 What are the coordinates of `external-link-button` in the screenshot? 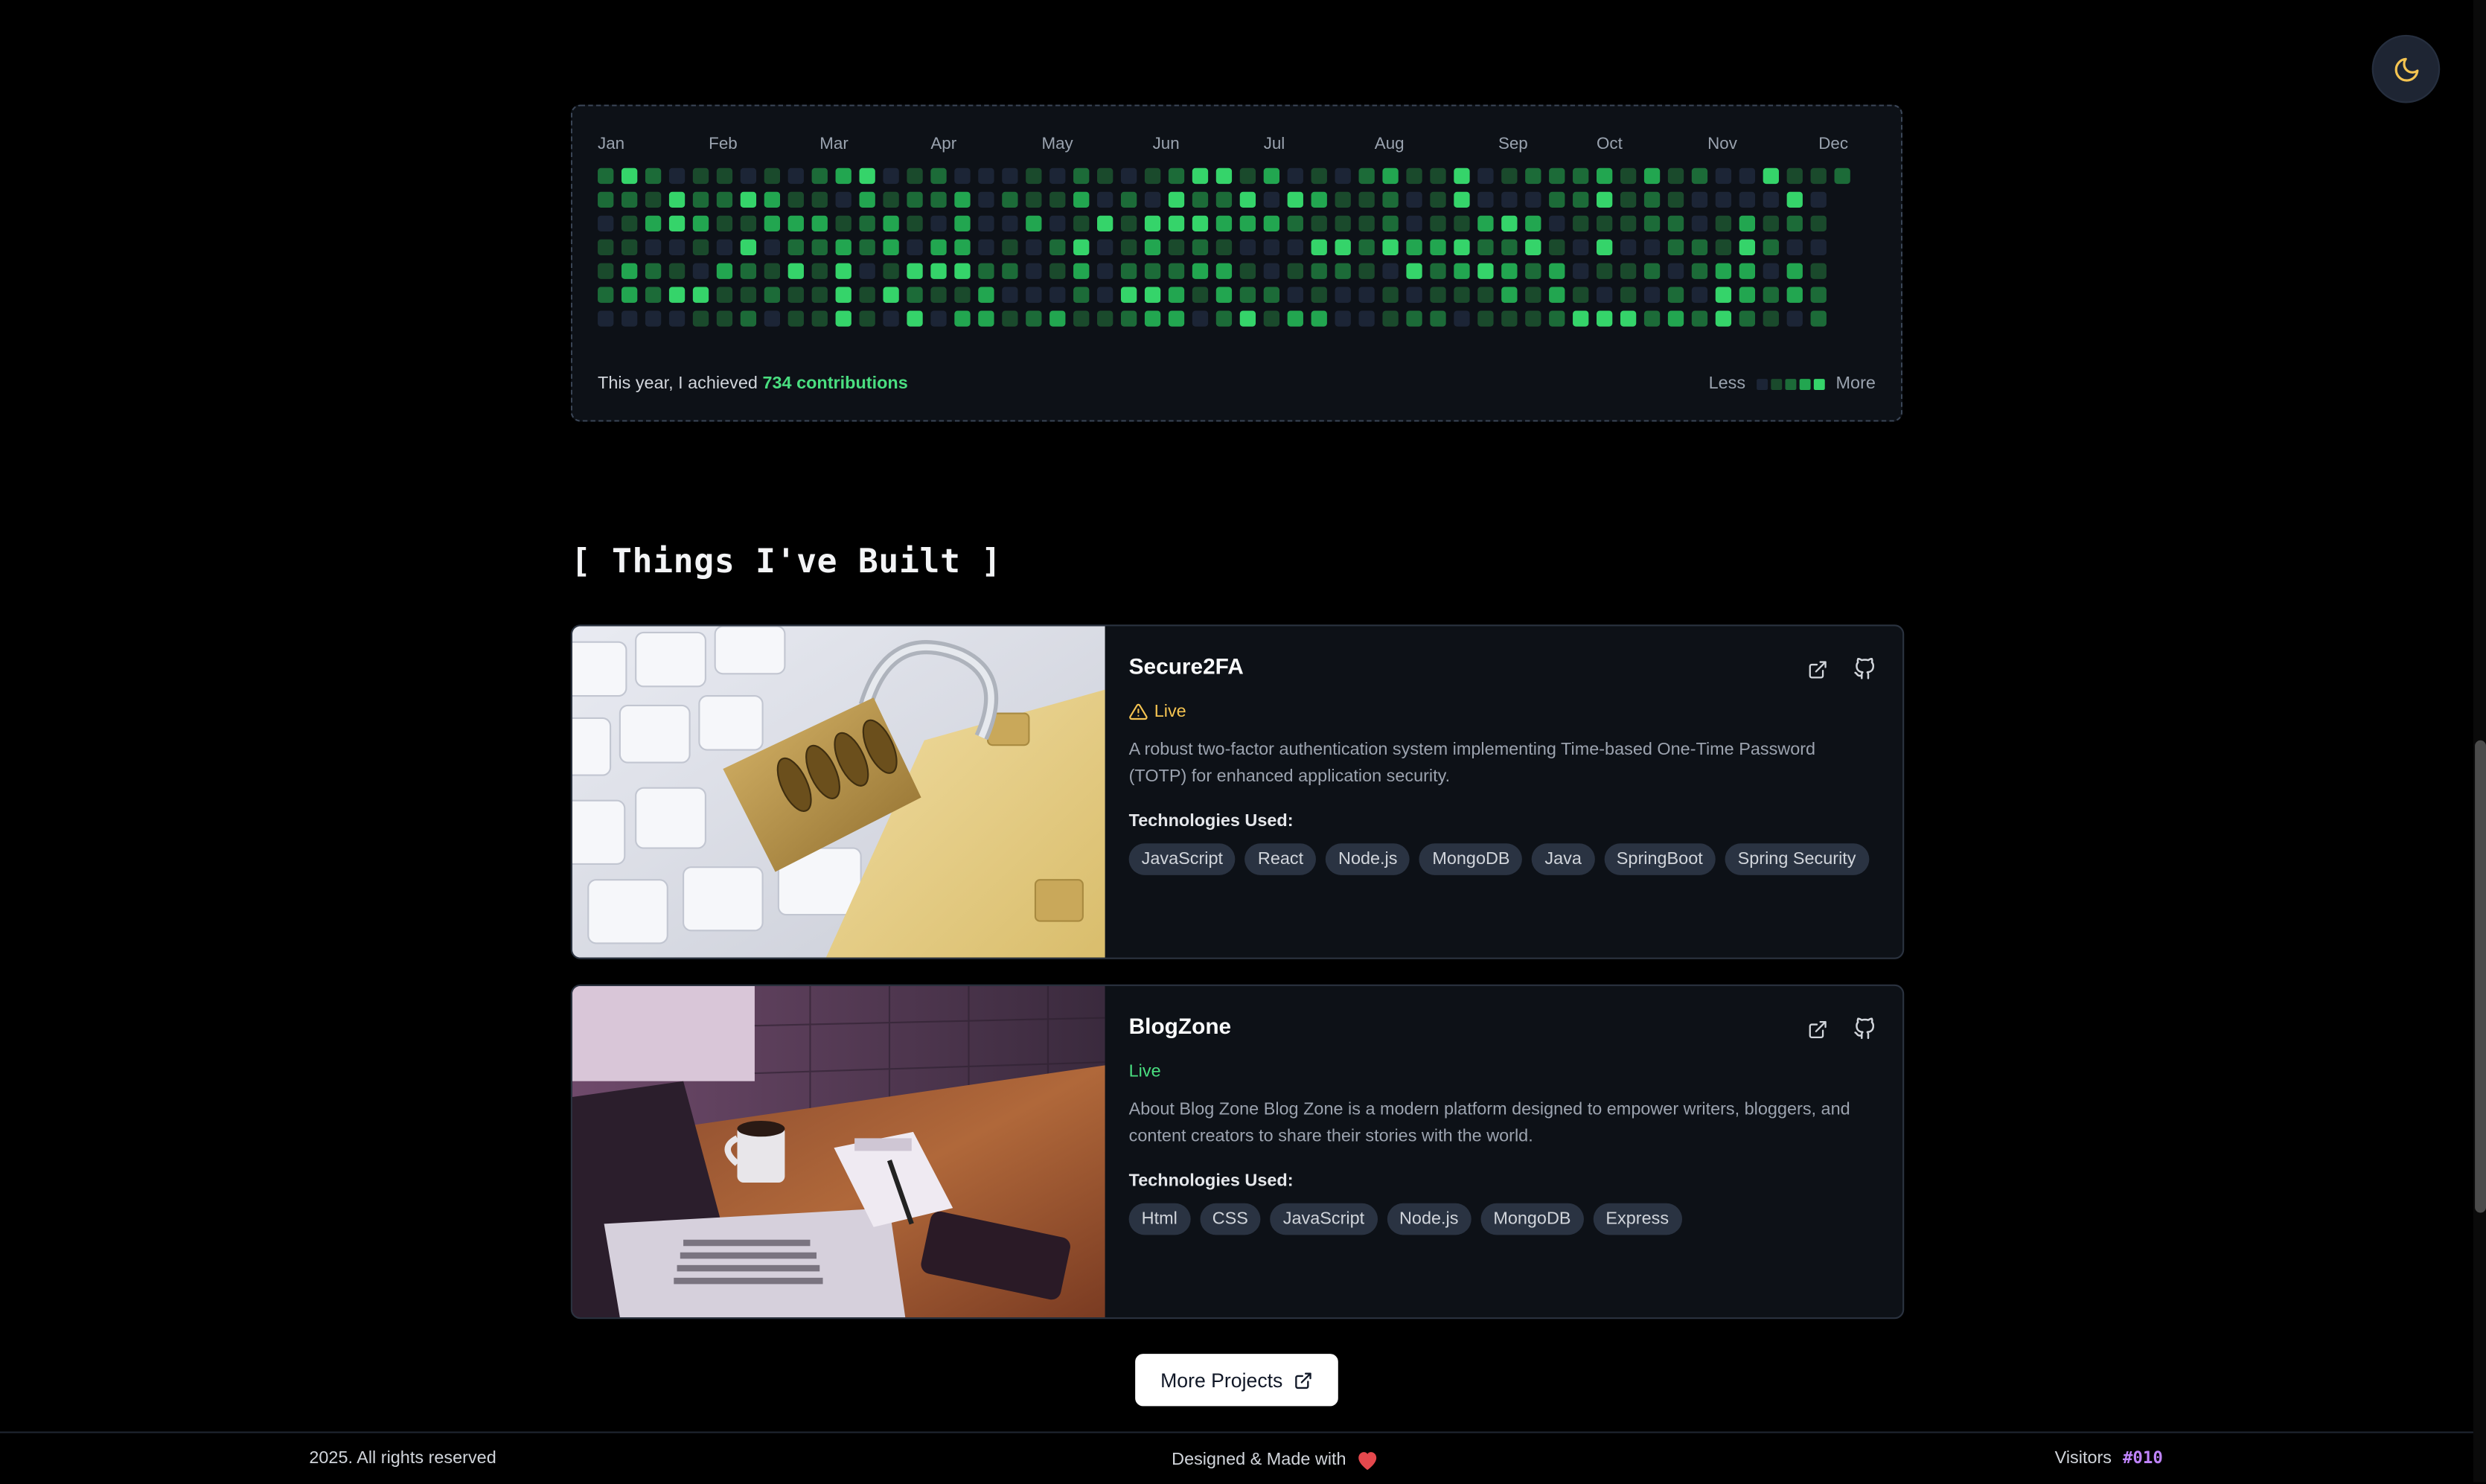 It's located at (1817, 669).